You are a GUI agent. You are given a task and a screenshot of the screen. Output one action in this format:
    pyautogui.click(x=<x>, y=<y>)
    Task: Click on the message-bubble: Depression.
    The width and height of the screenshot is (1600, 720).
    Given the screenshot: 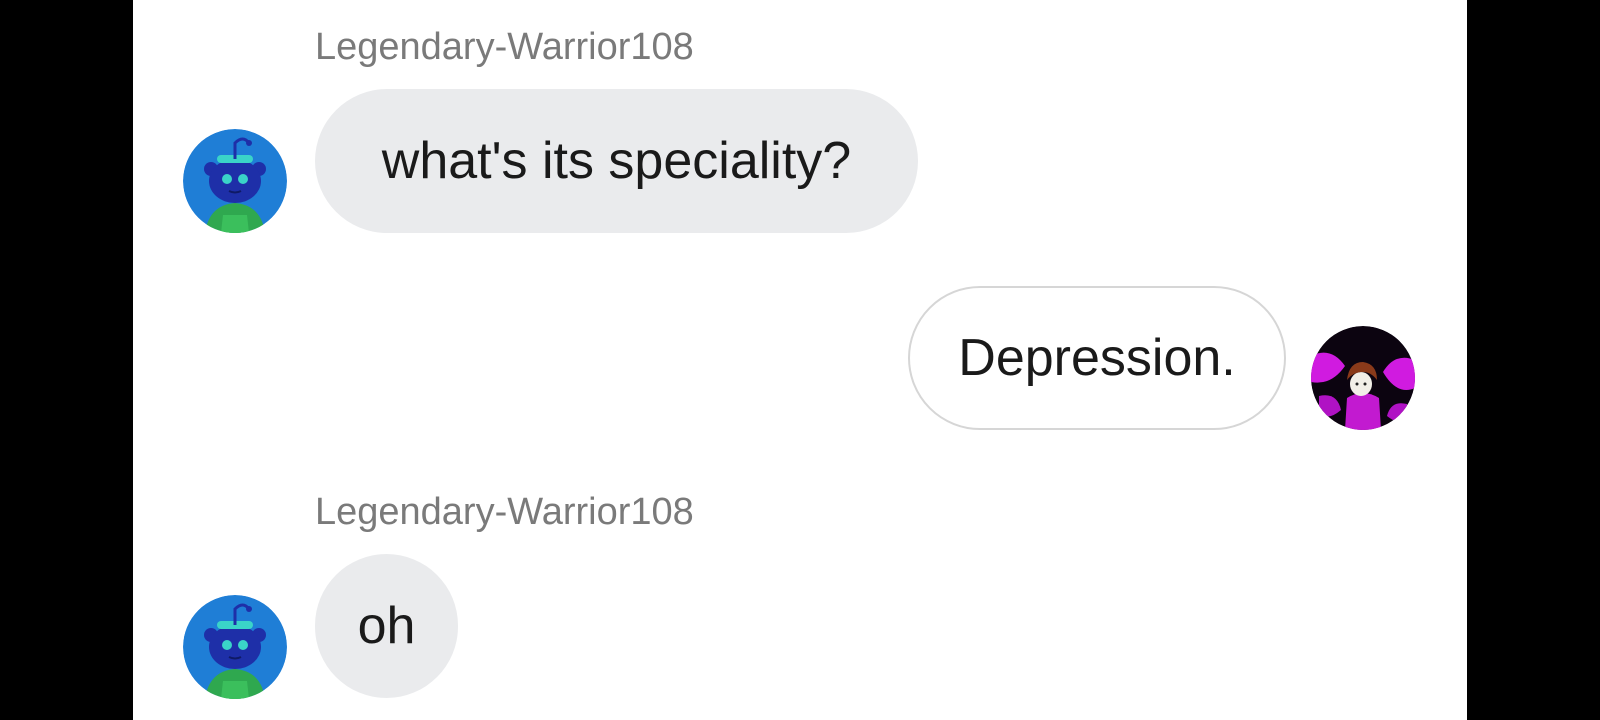 What is the action you would take?
    pyautogui.click(x=1097, y=358)
    